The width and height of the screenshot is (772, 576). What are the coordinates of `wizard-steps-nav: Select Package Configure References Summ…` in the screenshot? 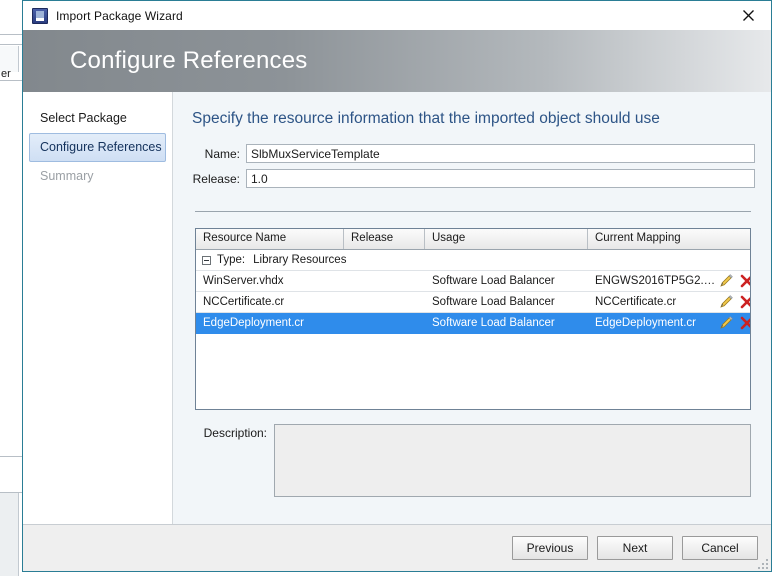 It's located at (98, 308).